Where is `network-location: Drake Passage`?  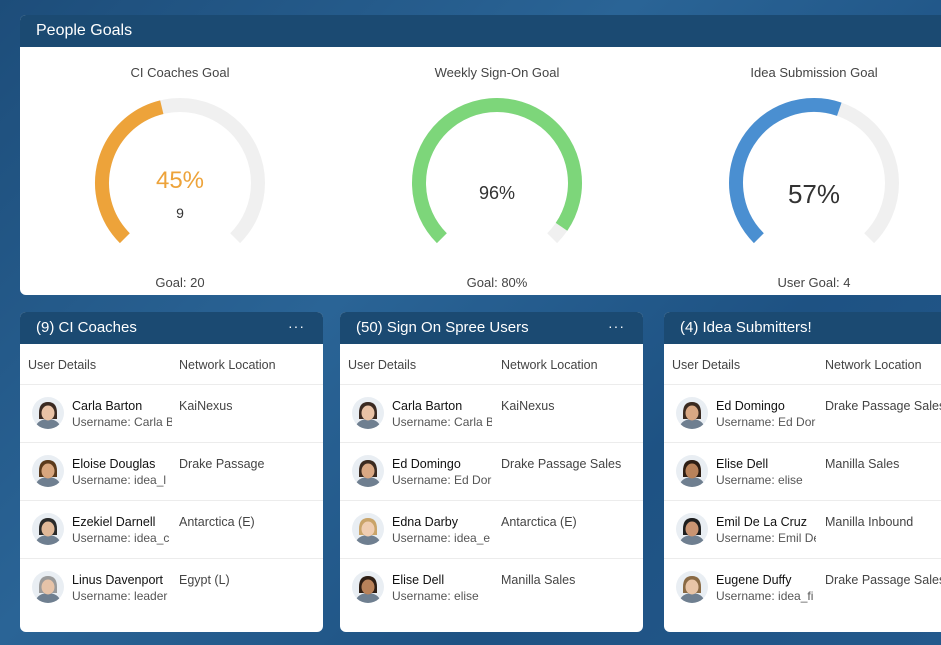 network-location: Drake Passage is located at coordinates (222, 464).